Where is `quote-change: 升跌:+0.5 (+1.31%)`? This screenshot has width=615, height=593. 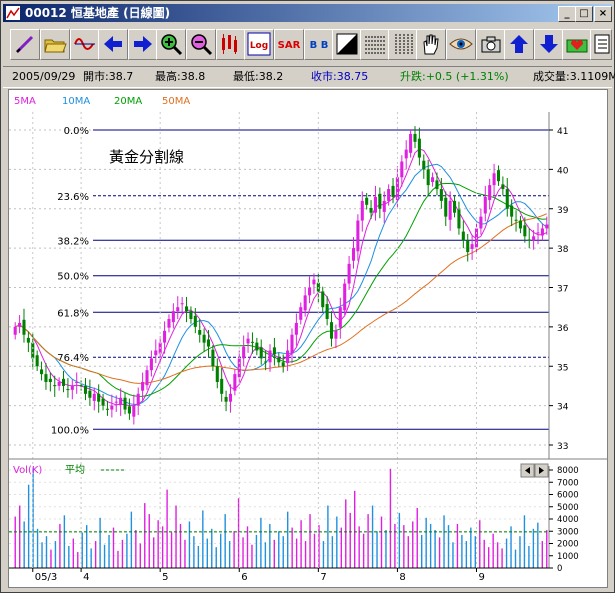 quote-change: 升跌:+0.5 (+1.31%) is located at coordinates (454, 76).